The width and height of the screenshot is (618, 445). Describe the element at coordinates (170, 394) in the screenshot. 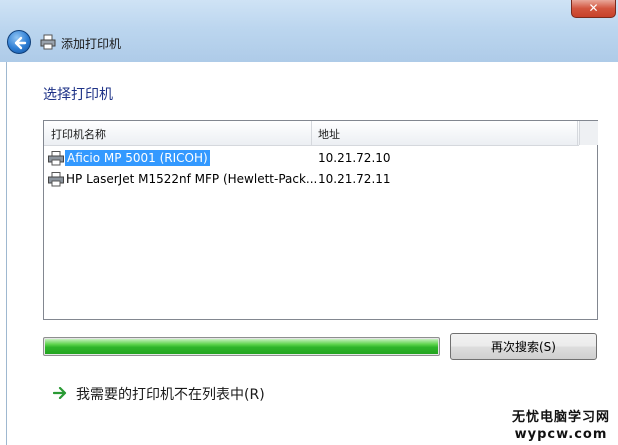

I see `not-listed-label: 我需要的打印机不在列表中(R)` at that location.